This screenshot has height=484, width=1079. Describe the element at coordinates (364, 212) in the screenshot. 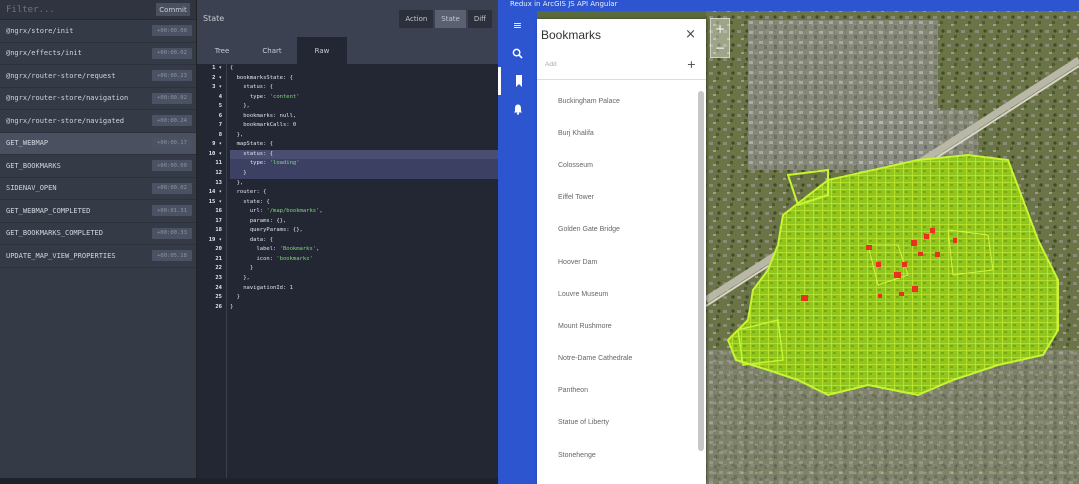

I see `code-line: url: '/map/bookmarks',` at that location.